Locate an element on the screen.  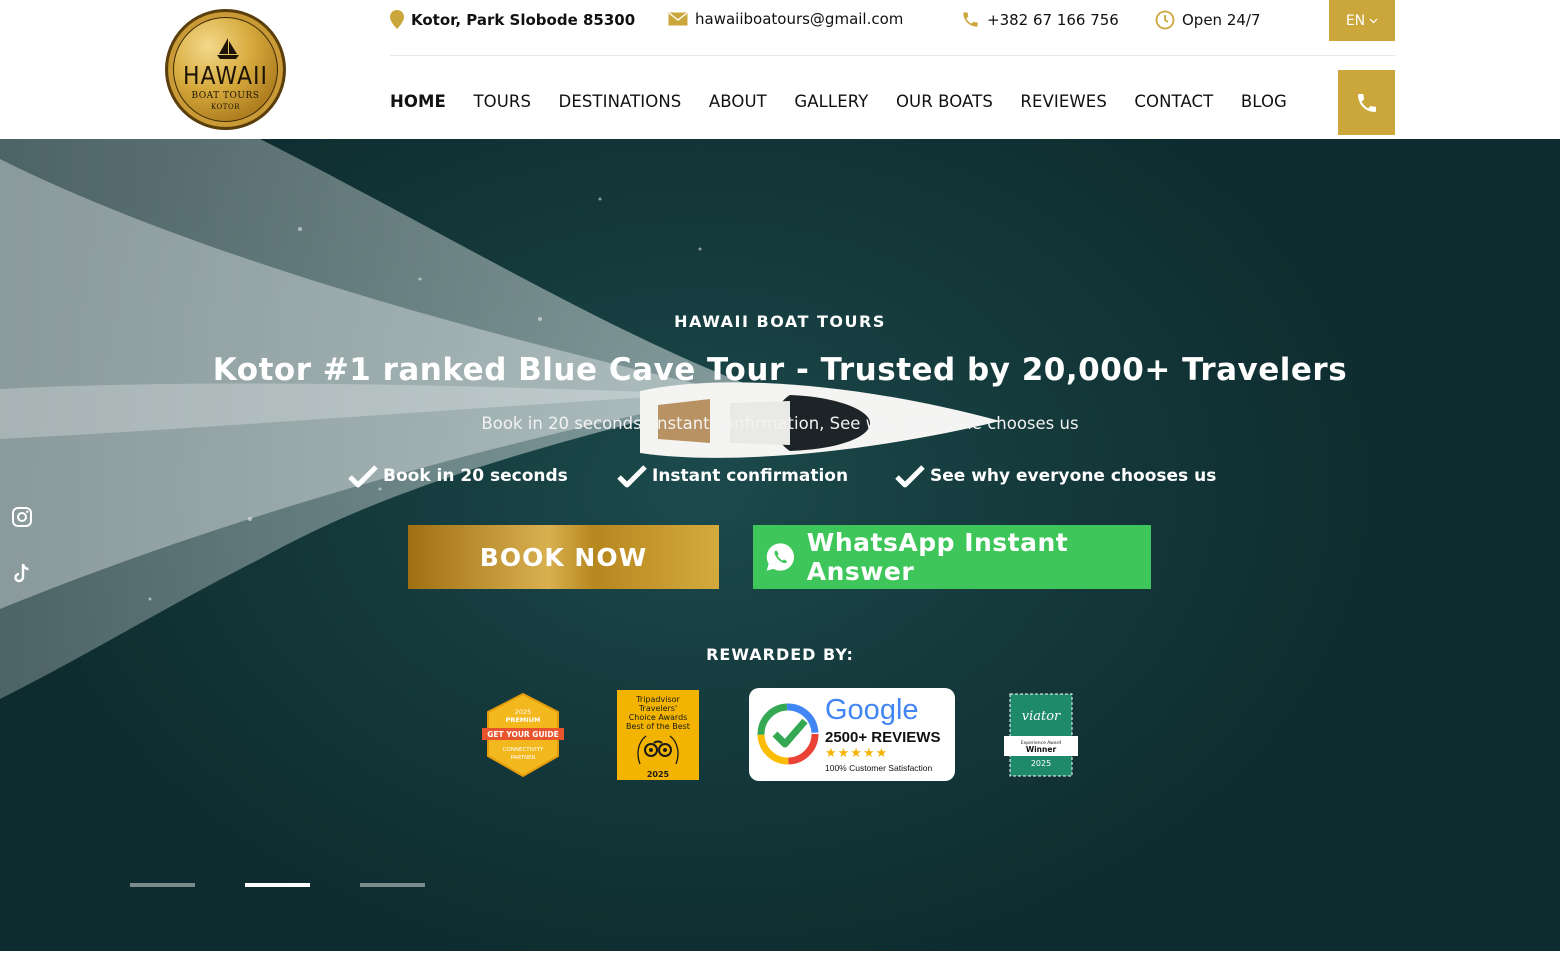
check-item-label: Instant confirmation is located at coordinates (750, 476).